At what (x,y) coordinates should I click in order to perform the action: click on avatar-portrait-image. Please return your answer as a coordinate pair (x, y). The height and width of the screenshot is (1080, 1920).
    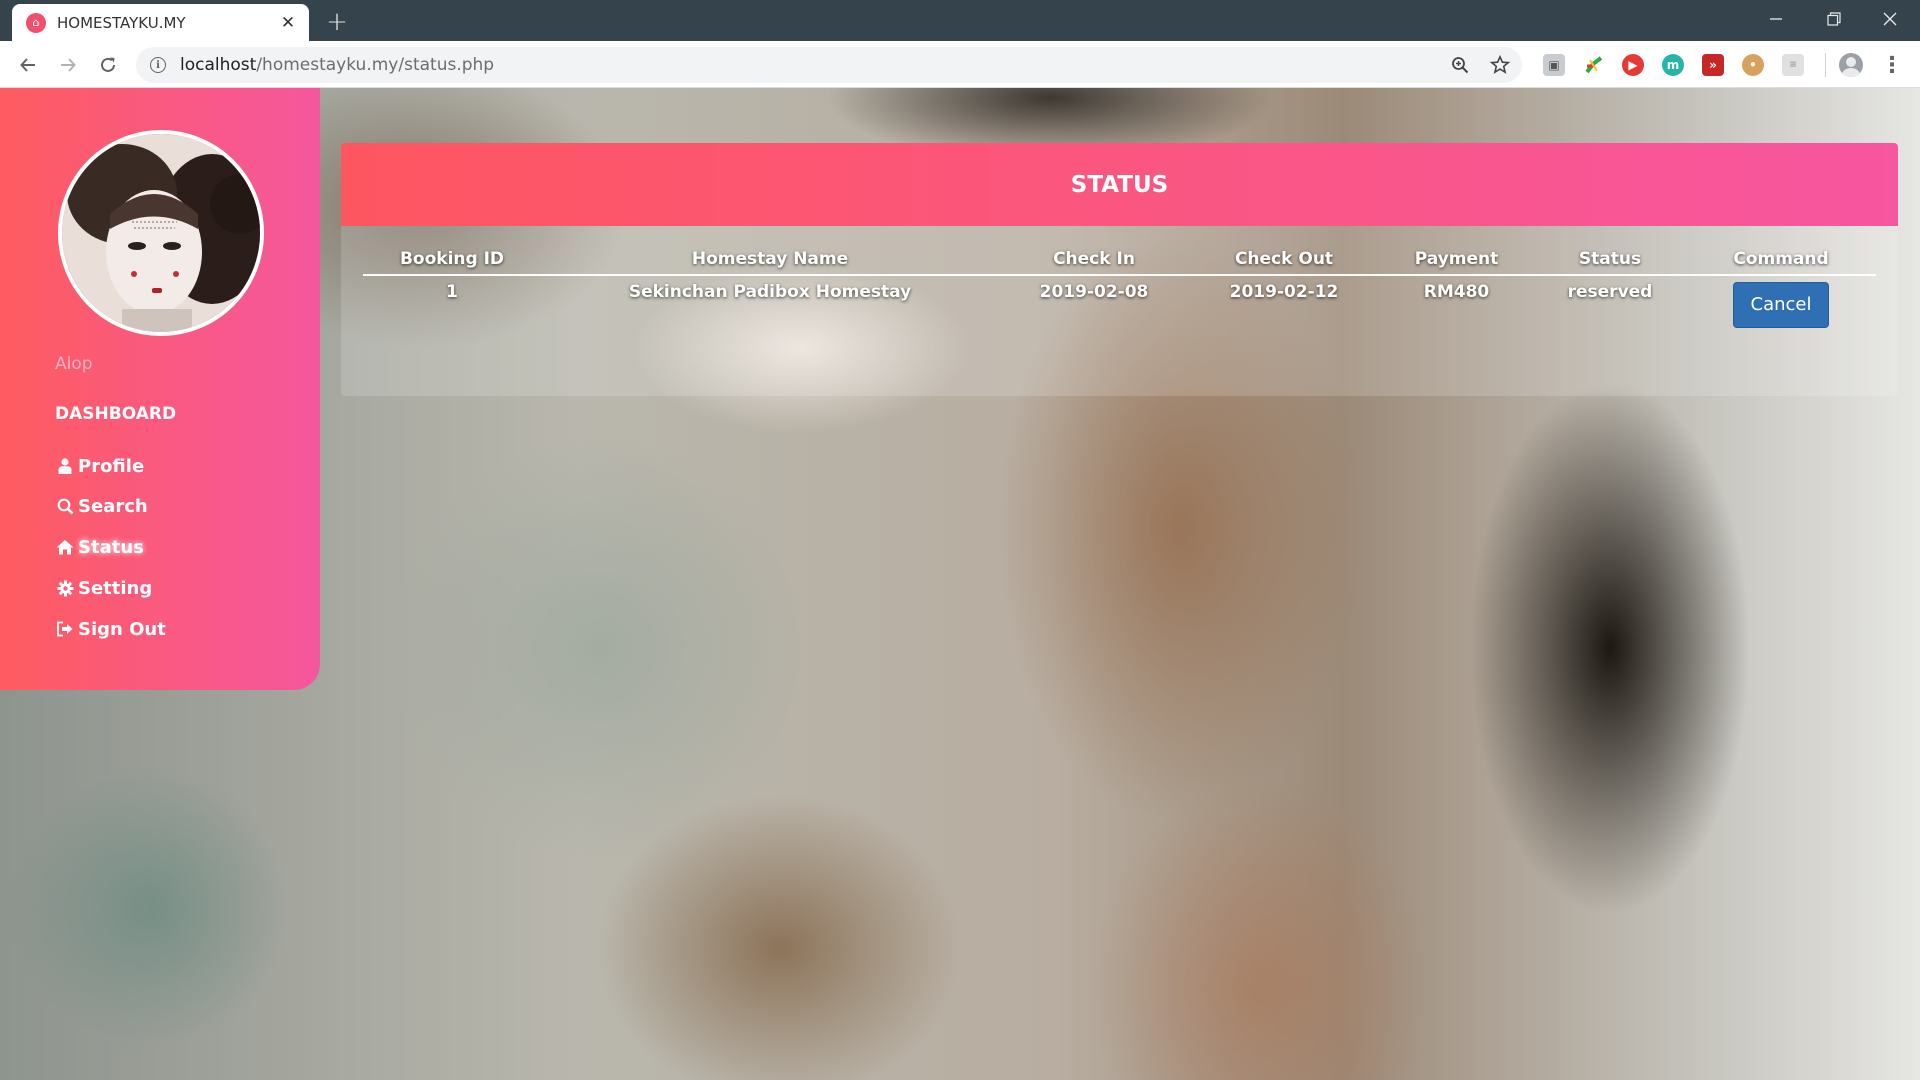
    Looking at the image, I should click on (161, 233).